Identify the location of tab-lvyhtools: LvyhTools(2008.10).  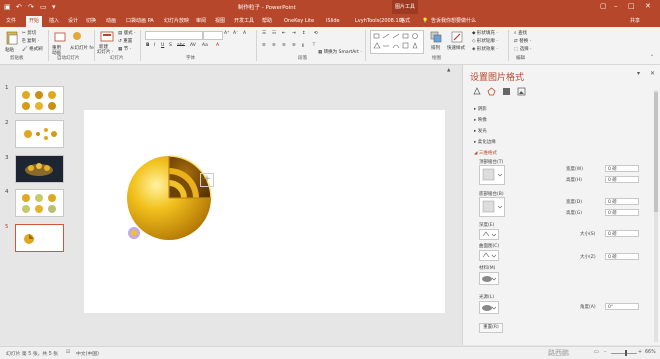
(379, 21).